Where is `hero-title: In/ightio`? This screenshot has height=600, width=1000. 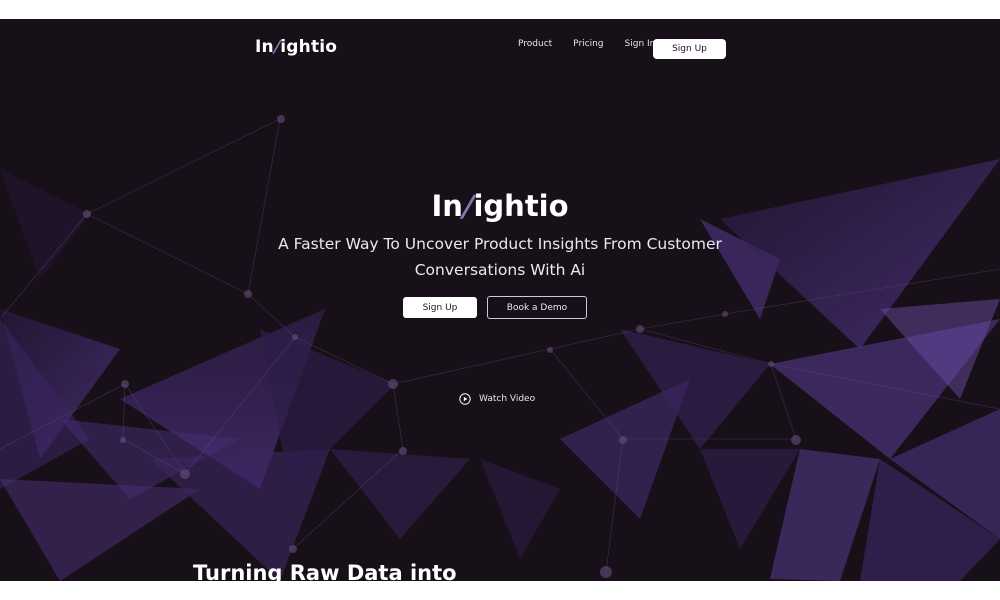
hero-title: In/ightio is located at coordinates (500, 206).